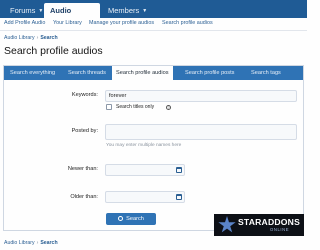 The width and height of the screenshot is (320, 250). What do you see at coordinates (82, 169) in the screenshot?
I see `newer-than-label: Newer than:` at bounding box center [82, 169].